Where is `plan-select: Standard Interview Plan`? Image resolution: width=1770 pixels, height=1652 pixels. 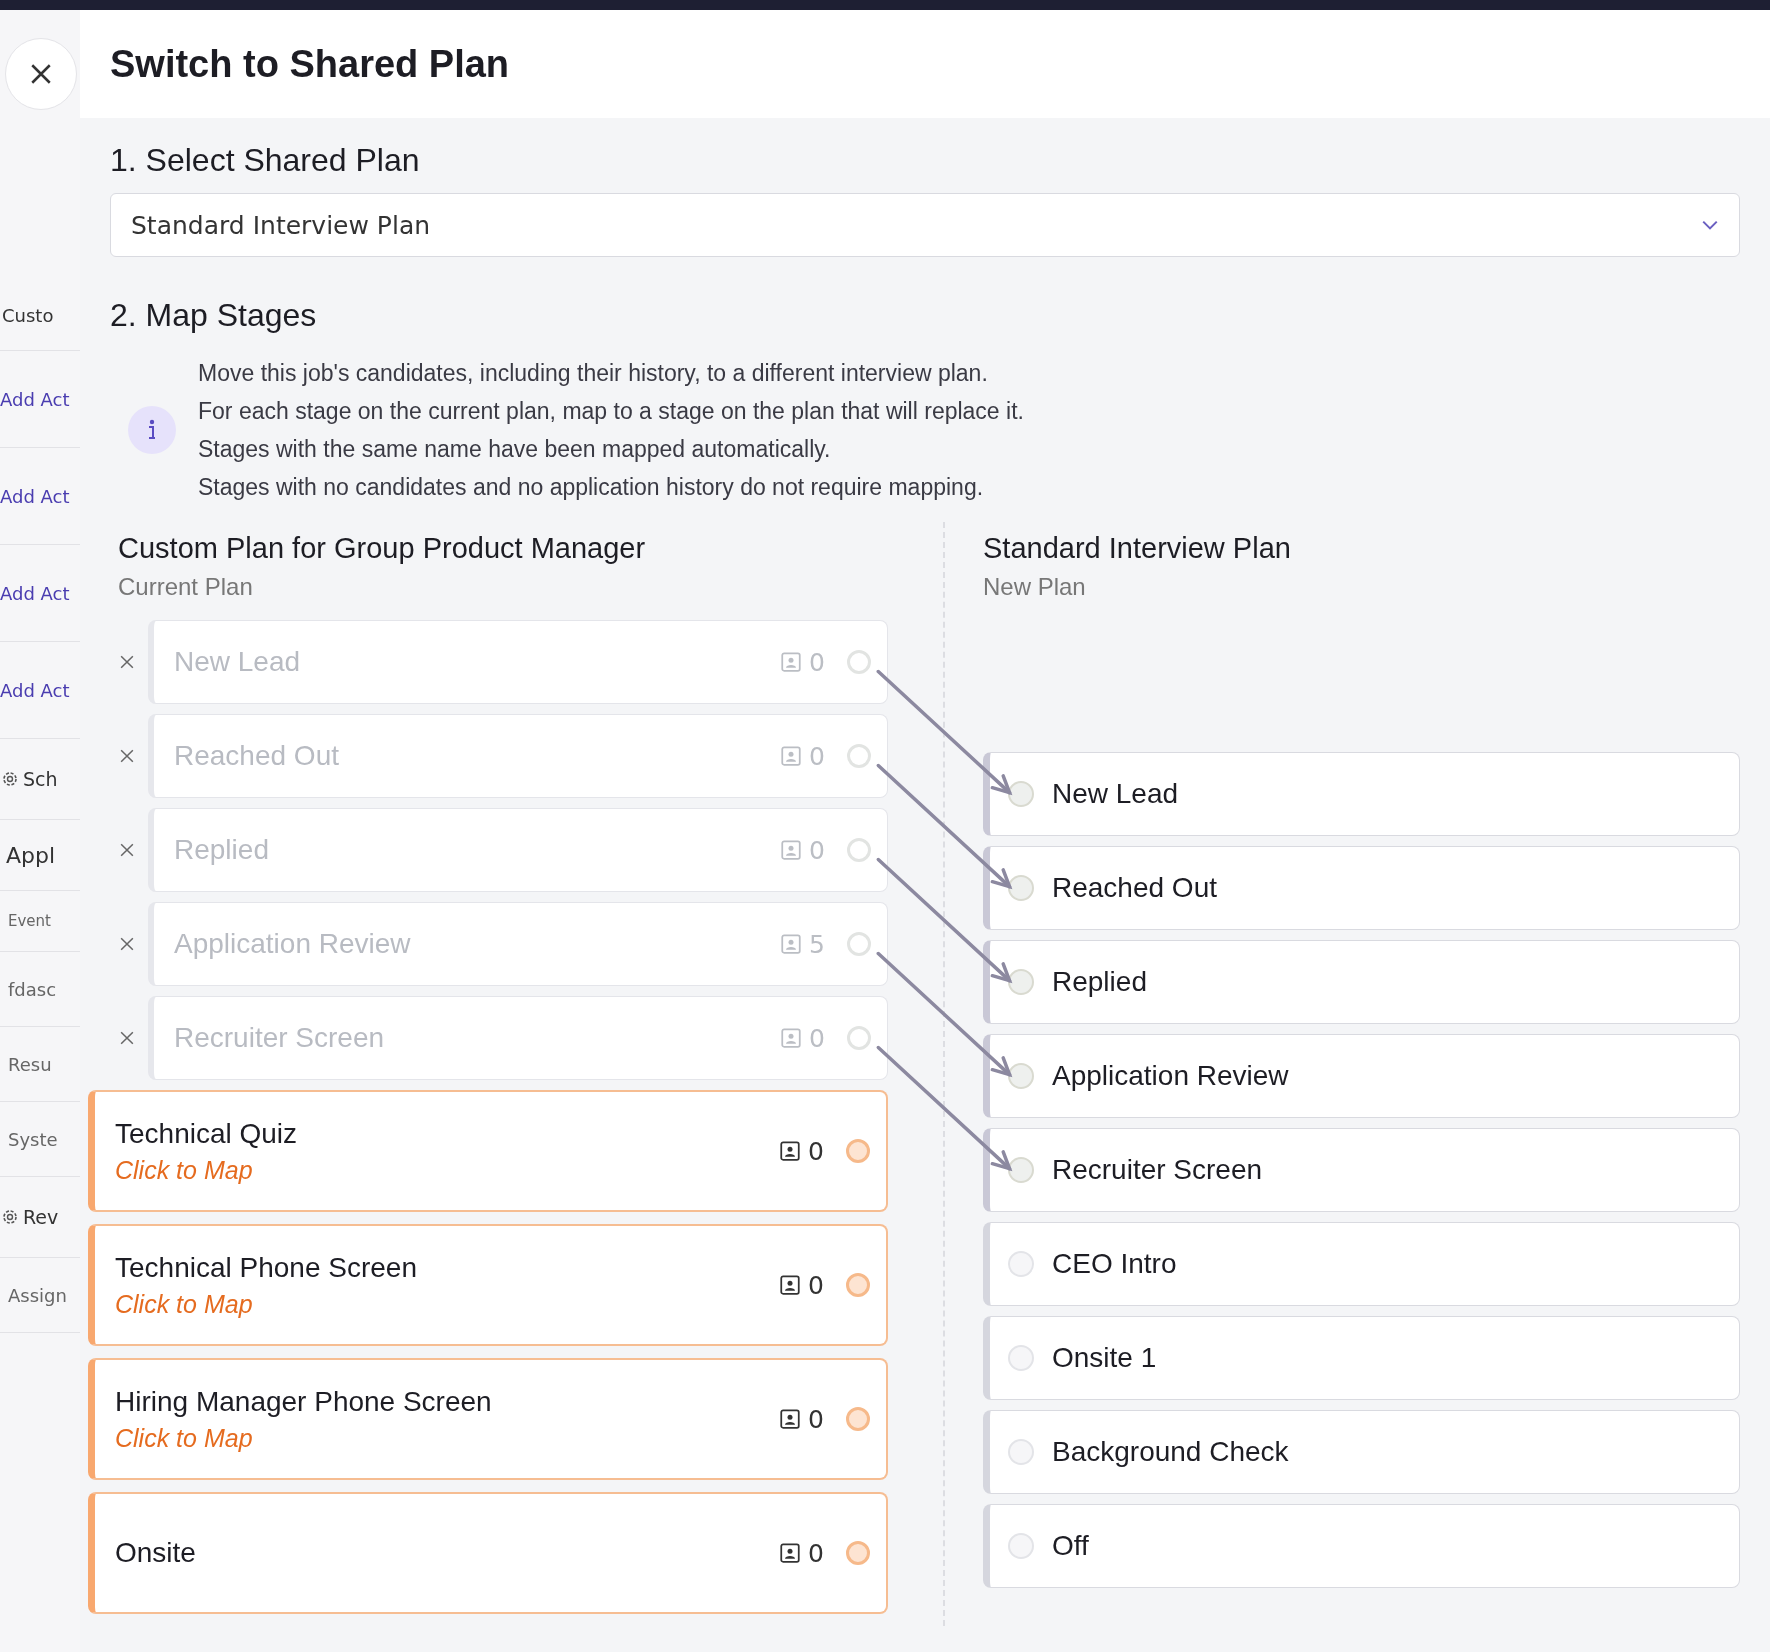 plan-select: Standard Interview Plan is located at coordinates (925, 225).